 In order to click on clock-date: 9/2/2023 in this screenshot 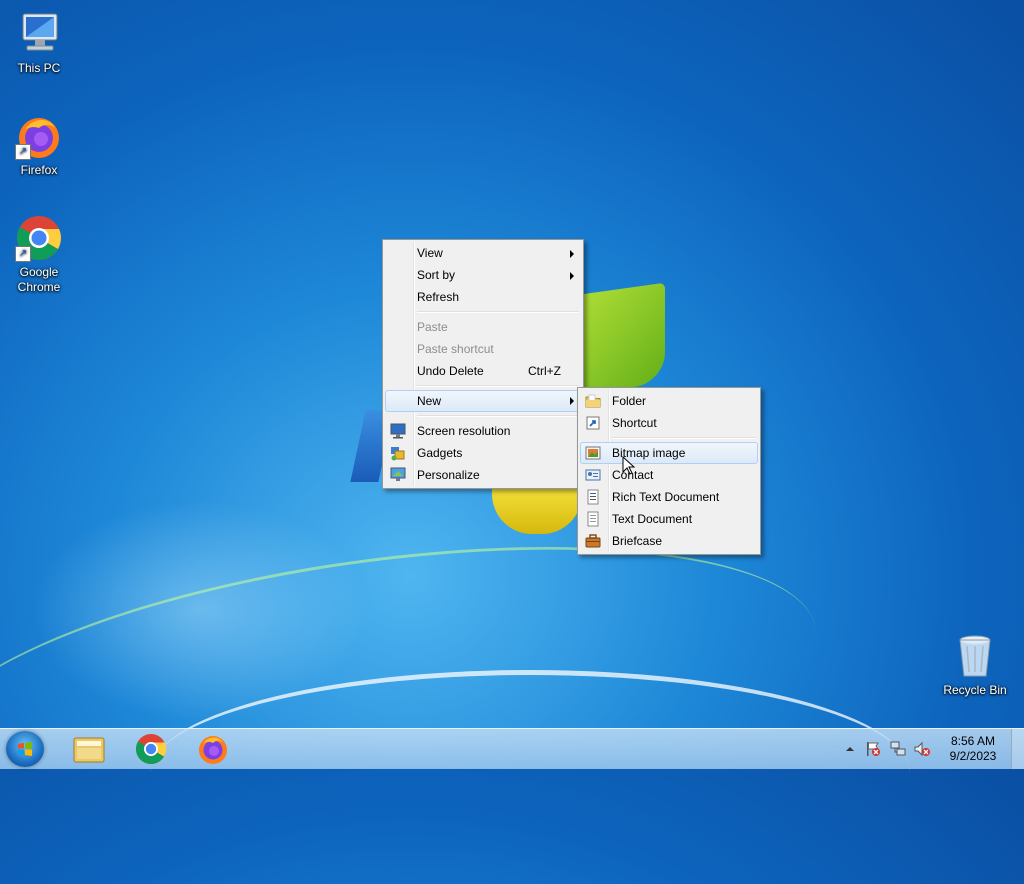, I will do `click(973, 756)`.